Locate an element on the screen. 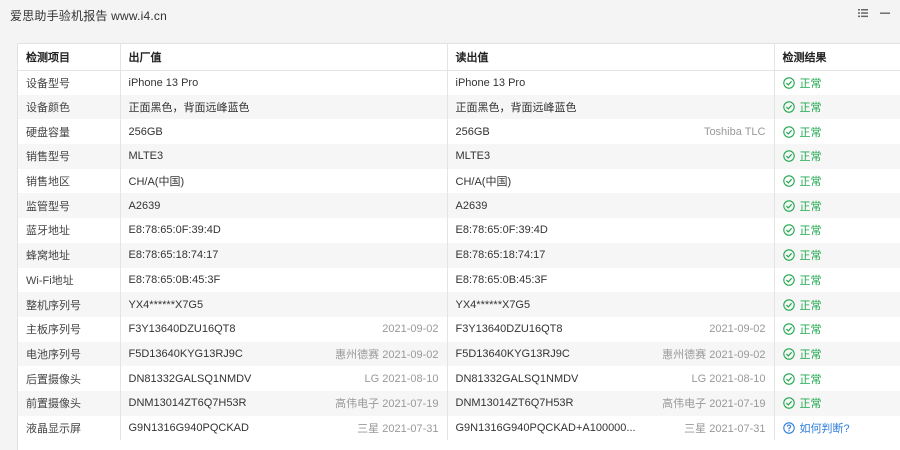  read-value: F3Y13640DZU16QT8 is located at coordinates (509, 329).